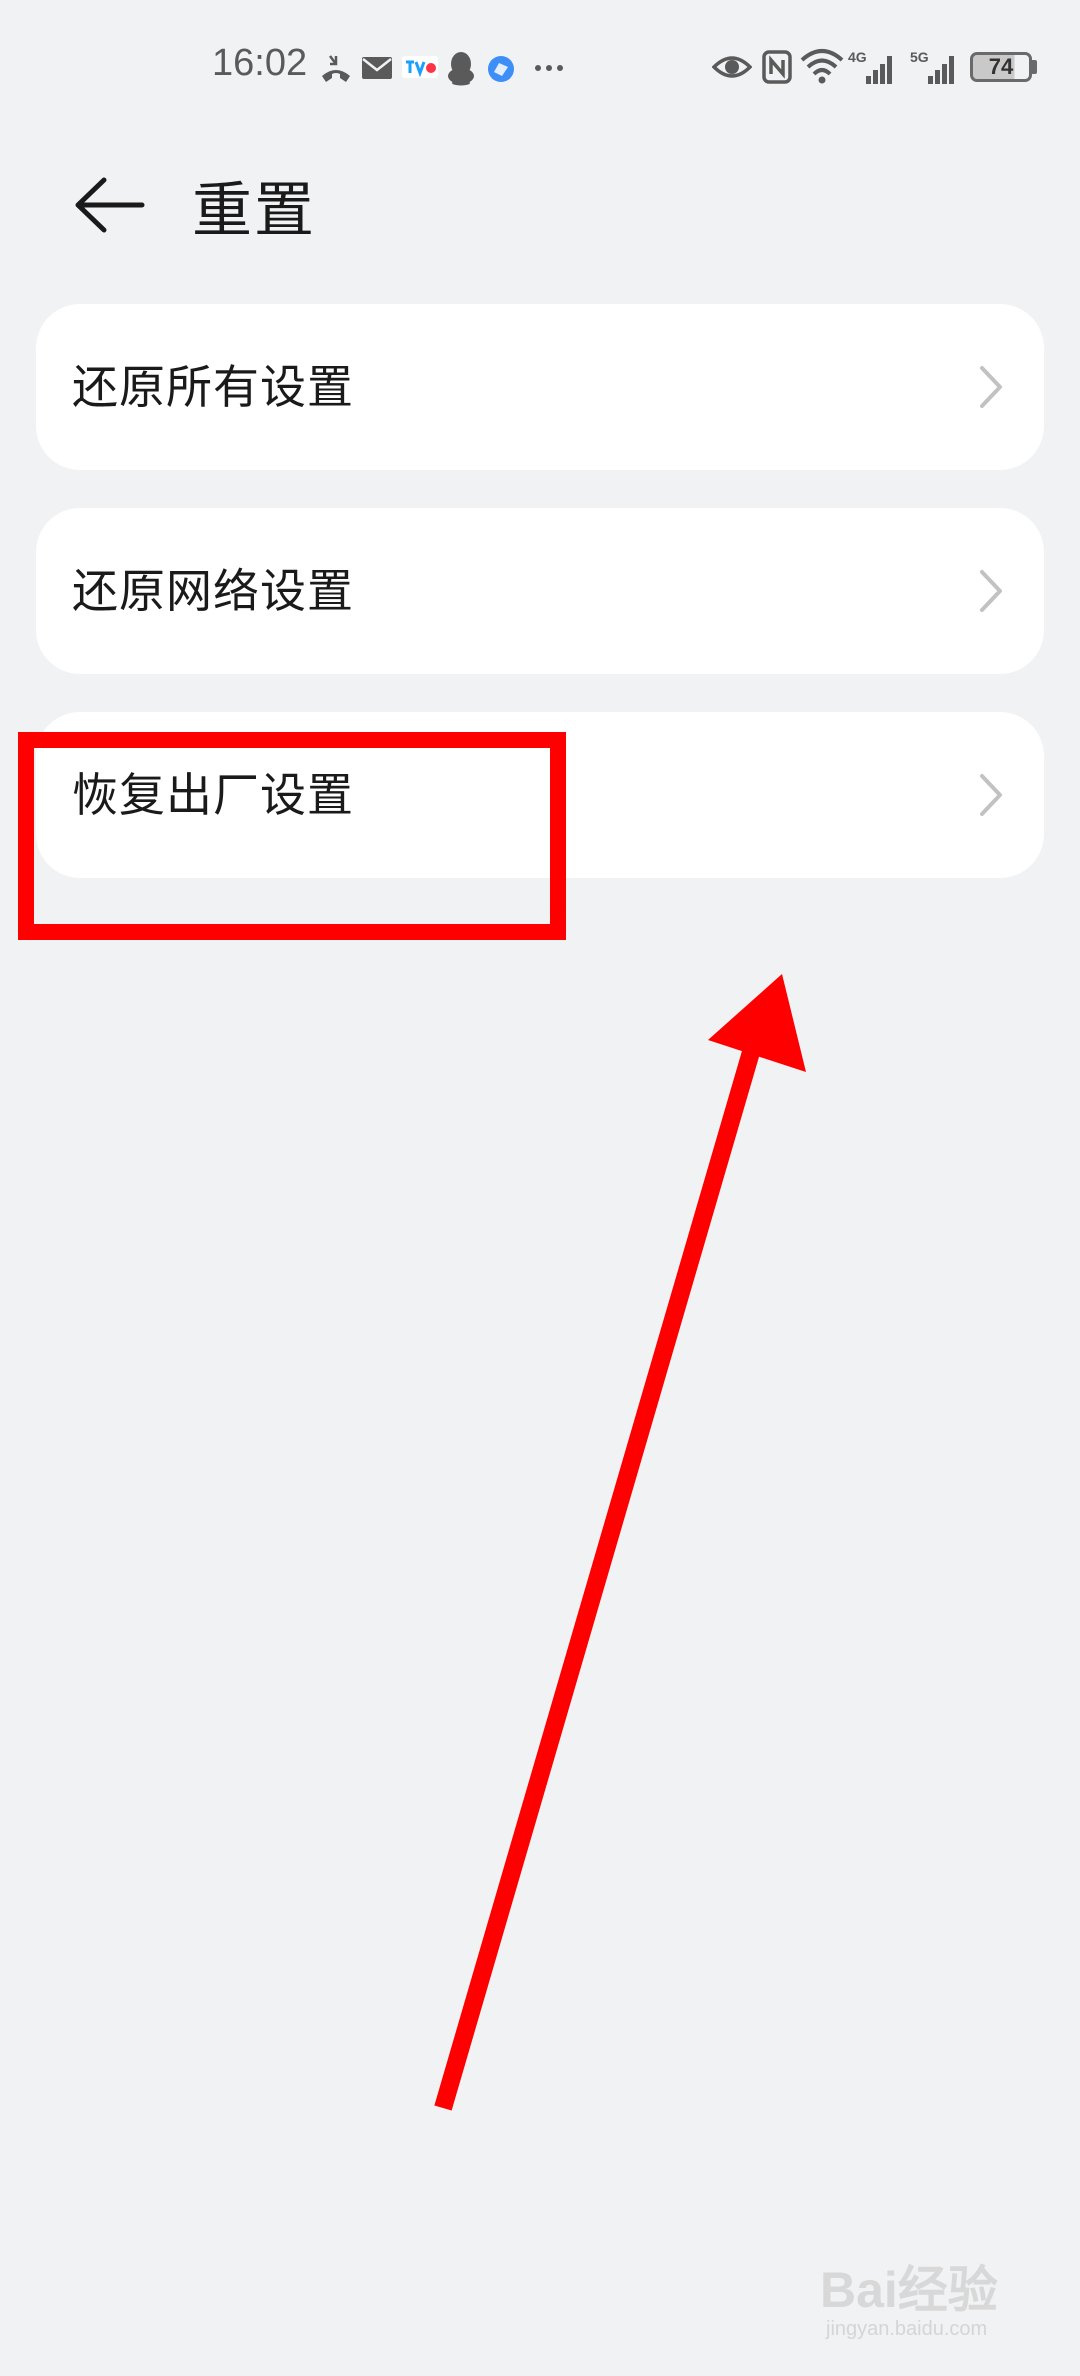 Image resolution: width=1080 pixels, height=2376 pixels. I want to click on annotation-arrow-head, so click(757, 1023).